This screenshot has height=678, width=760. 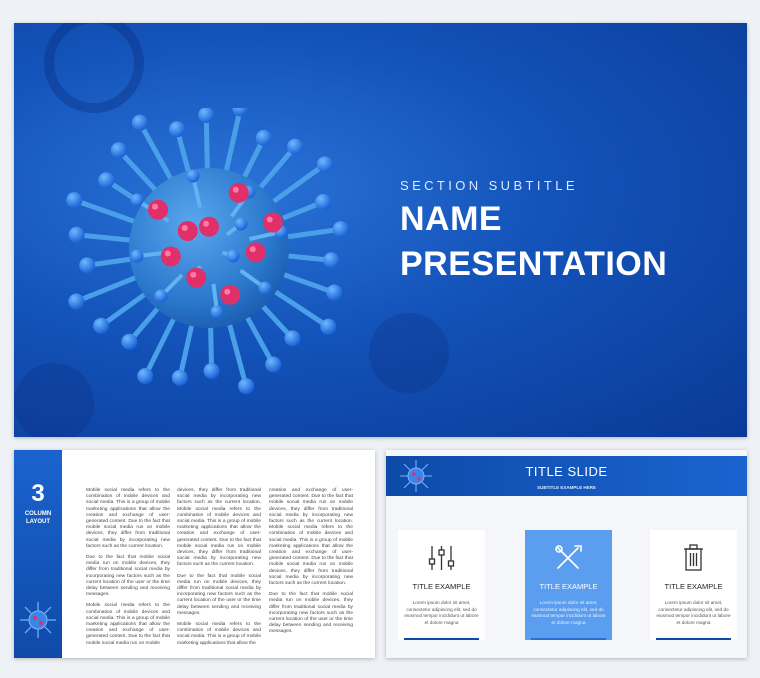 What do you see at coordinates (38, 514) in the screenshot?
I see `column-label-line1: COLUMN` at bounding box center [38, 514].